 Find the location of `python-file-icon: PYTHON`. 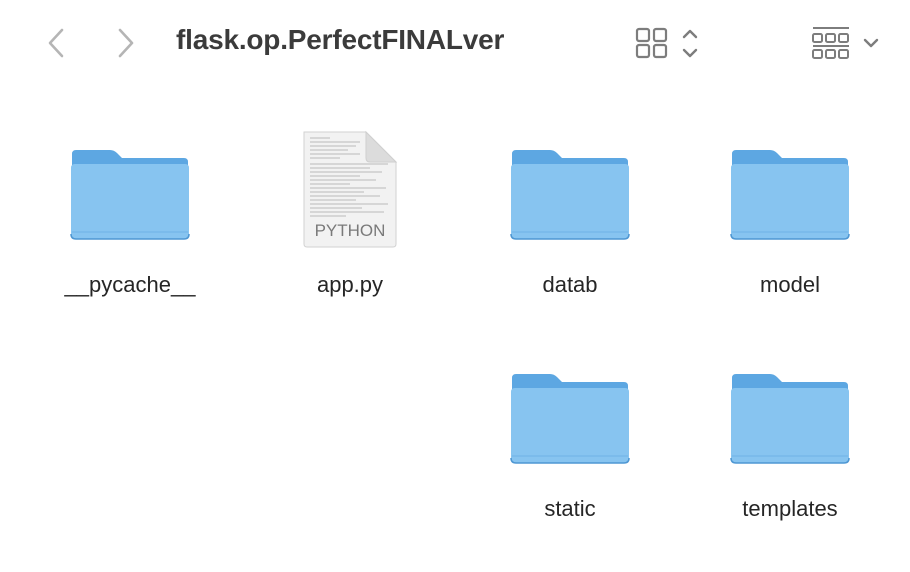

python-file-icon: PYTHON is located at coordinates (350, 189).